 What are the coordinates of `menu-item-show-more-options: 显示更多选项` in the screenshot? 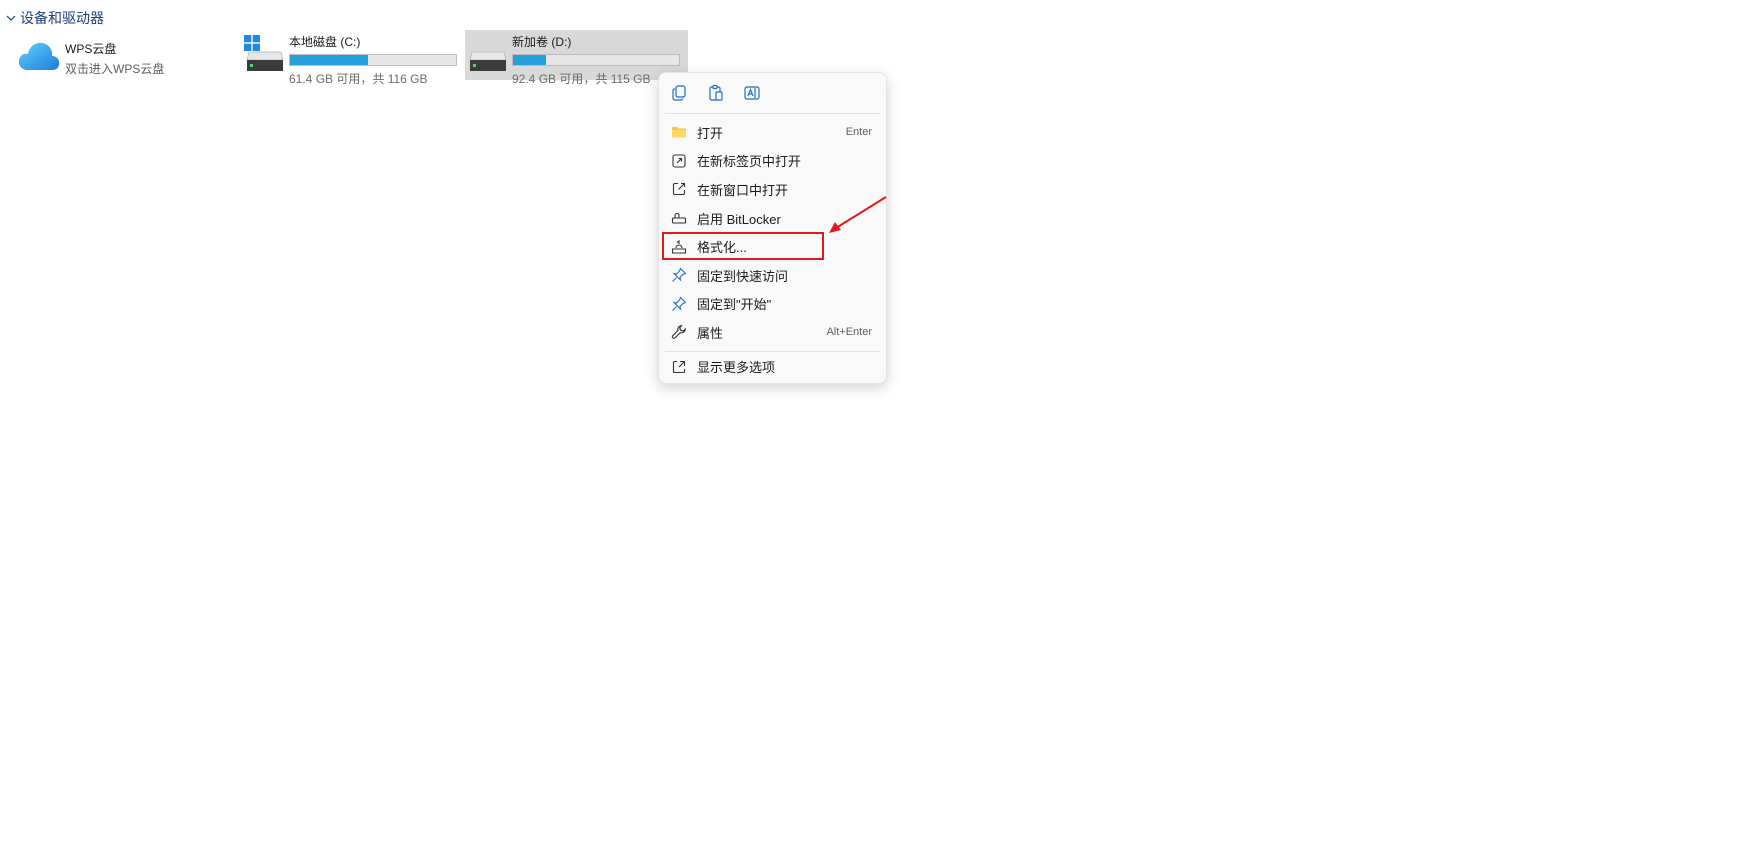 It's located at (772, 367).